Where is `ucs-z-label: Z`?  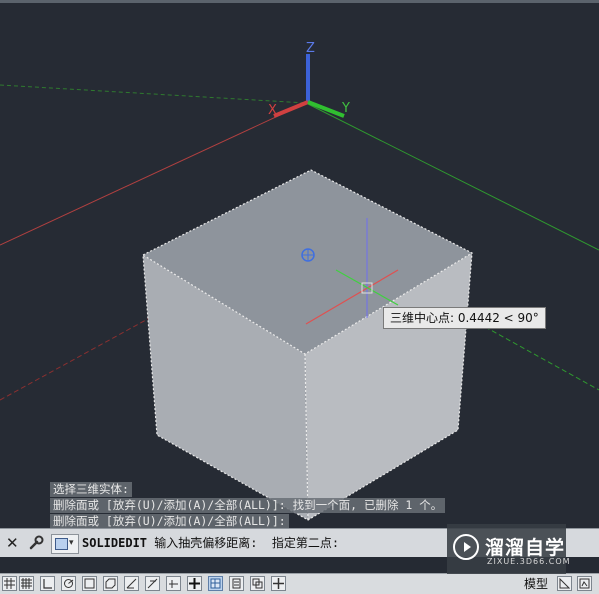 ucs-z-label: Z is located at coordinates (310, 48).